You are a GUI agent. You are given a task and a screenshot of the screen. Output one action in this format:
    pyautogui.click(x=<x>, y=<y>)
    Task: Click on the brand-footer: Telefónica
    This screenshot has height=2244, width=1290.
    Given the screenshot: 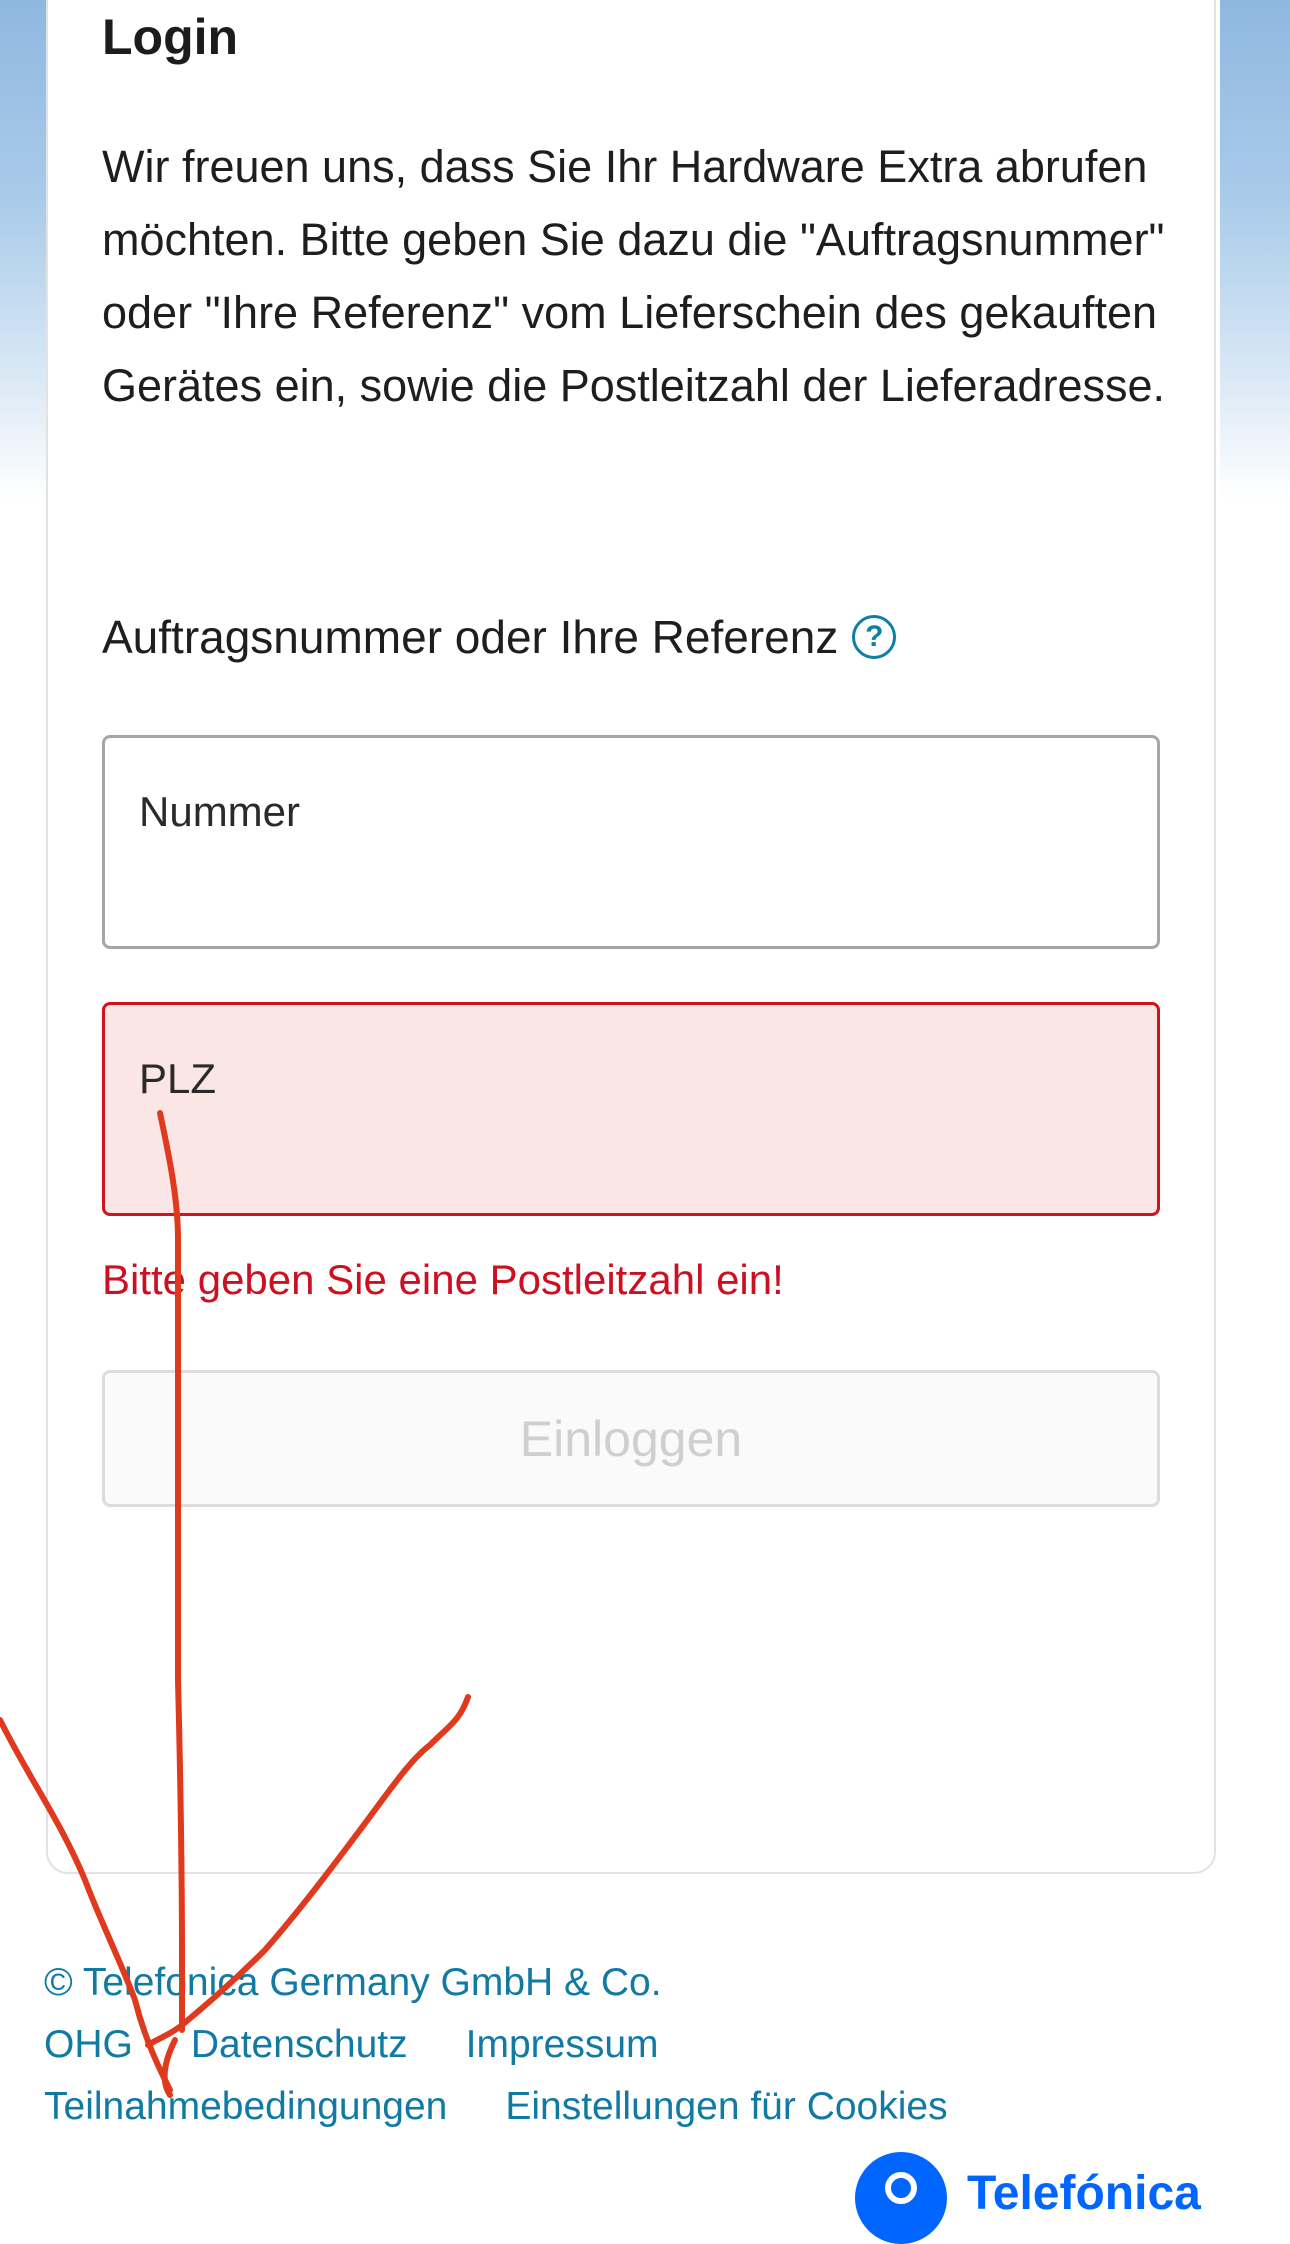 What is the action you would take?
    pyautogui.click(x=1028, y=2198)
    